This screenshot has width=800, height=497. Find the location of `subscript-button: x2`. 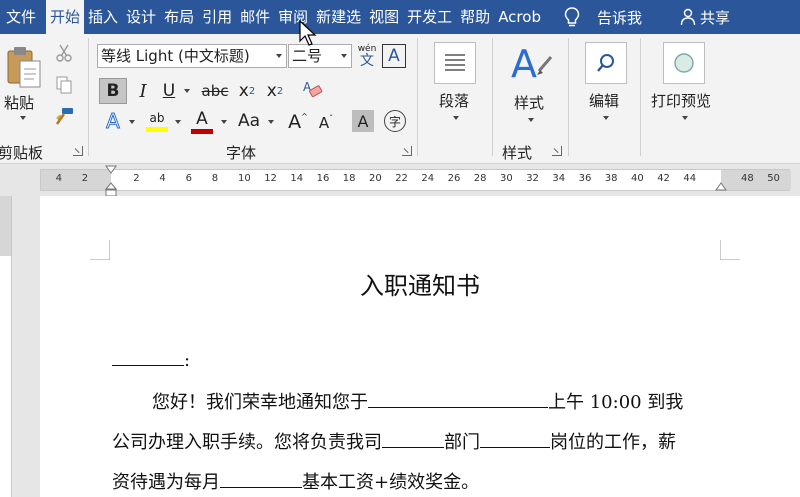

subscript-button: x2 is located at coordinates (247, 91).